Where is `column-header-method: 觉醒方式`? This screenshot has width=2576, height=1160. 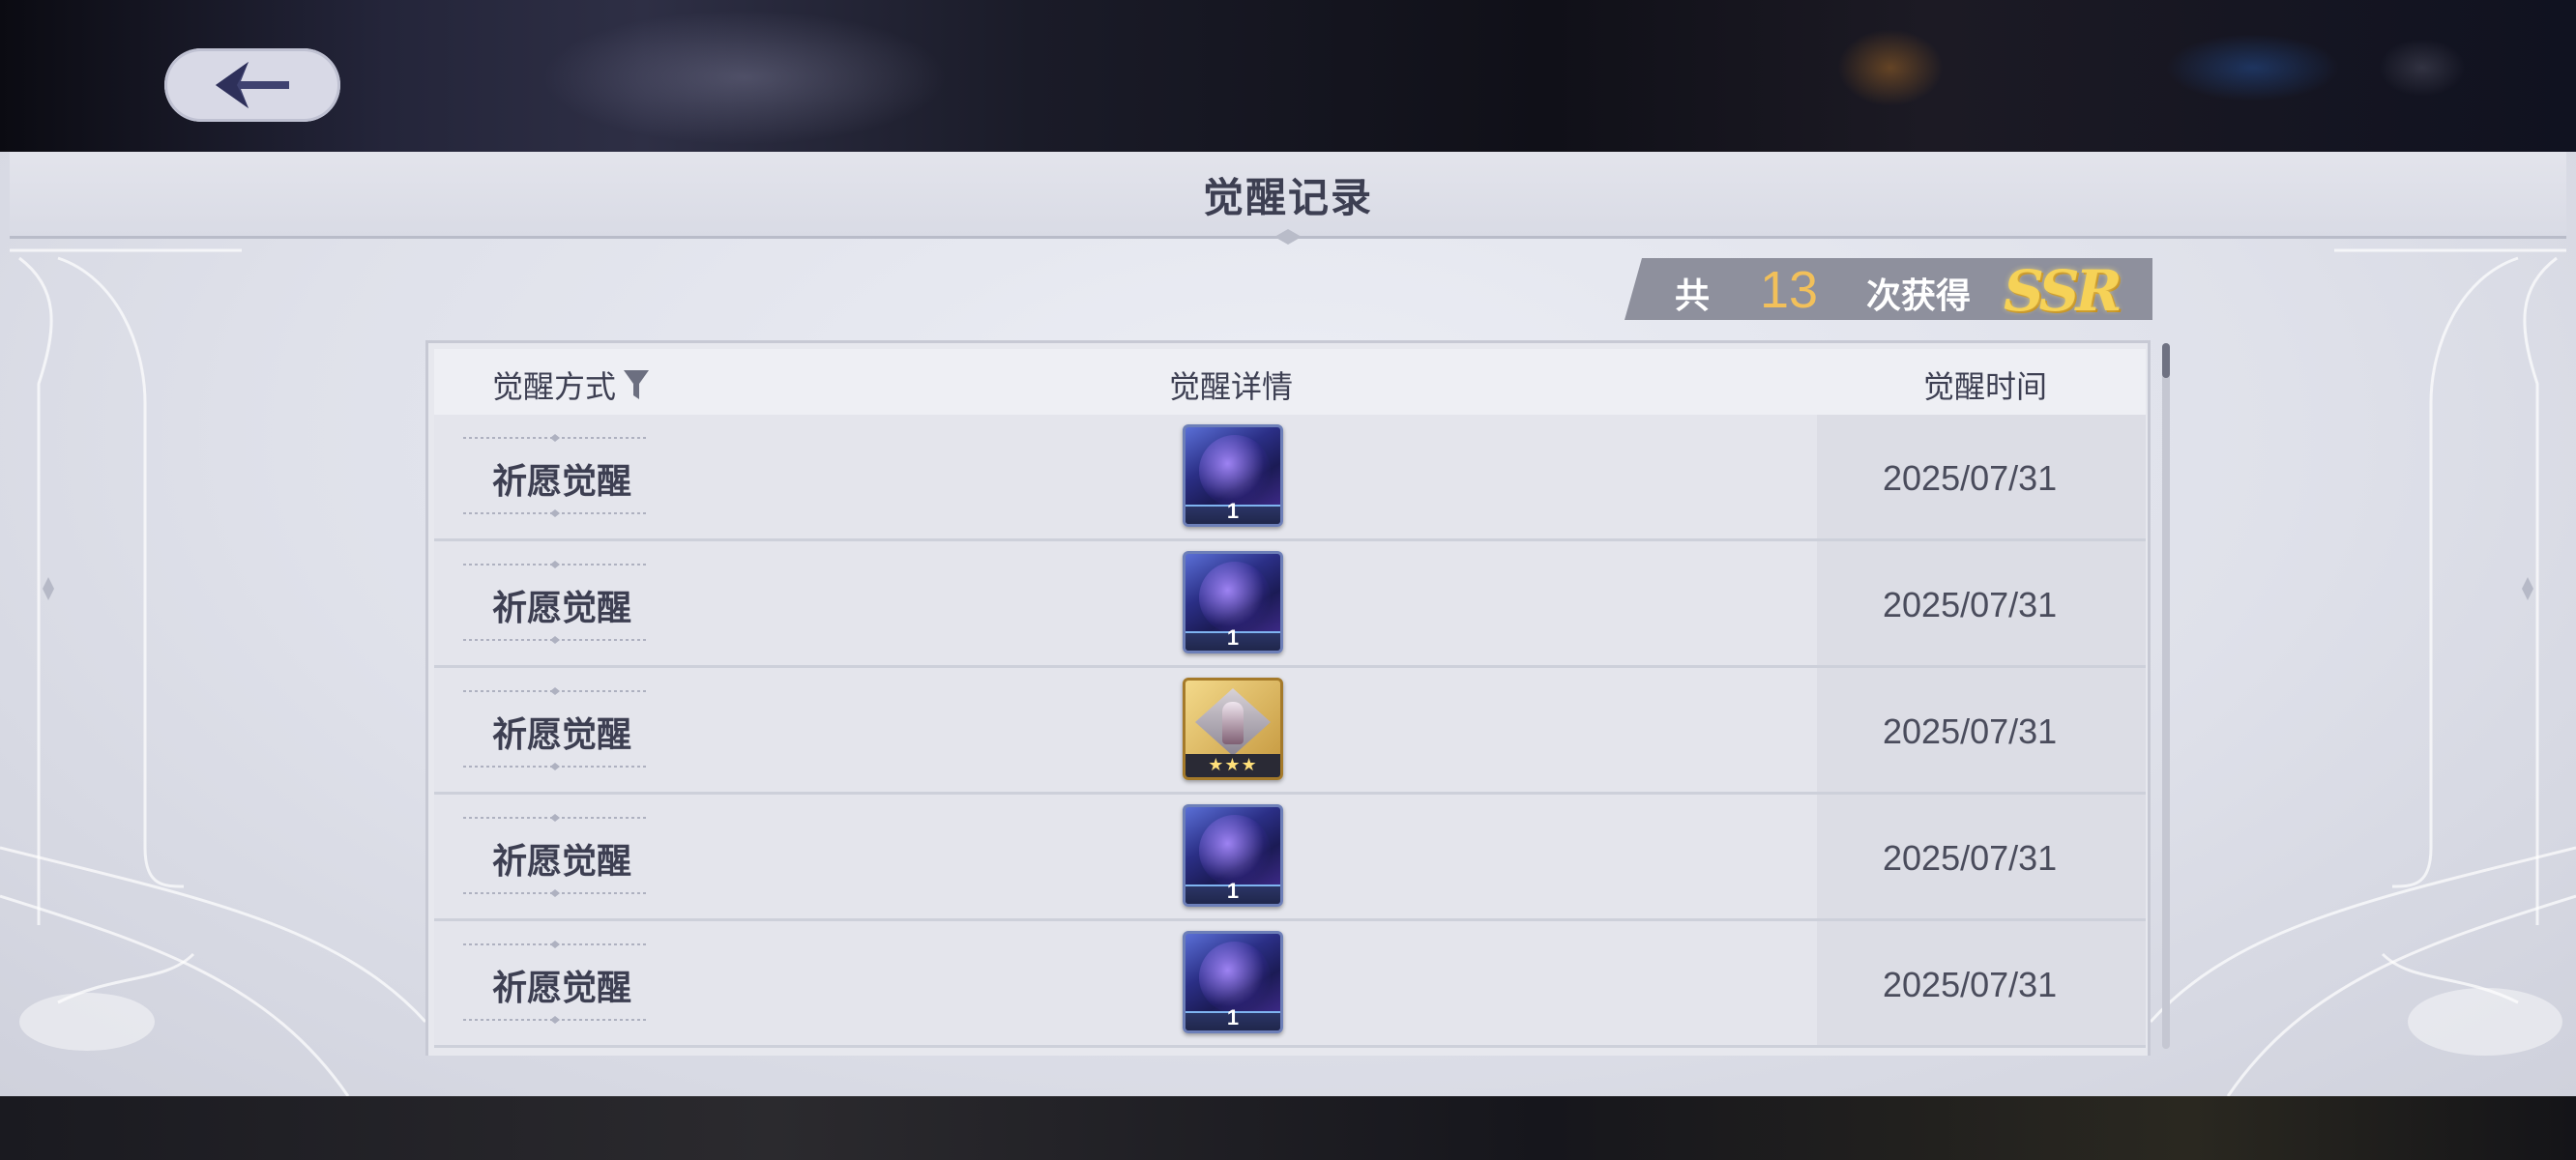
column-header-method: 觉醒方式 is located at coordinates (571, 384).